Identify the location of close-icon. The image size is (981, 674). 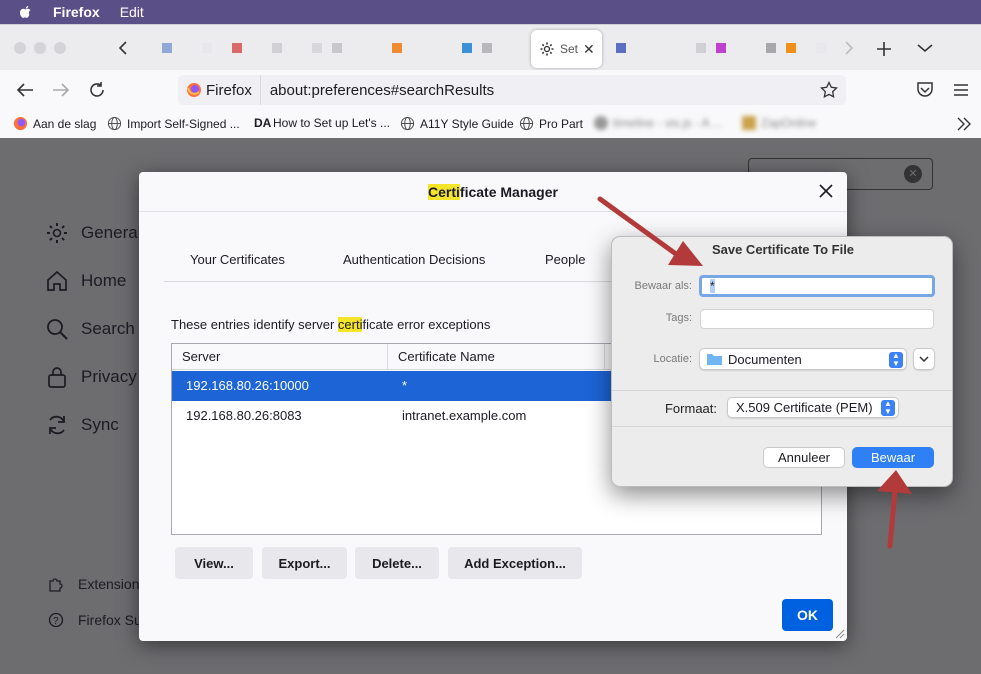
(826, 191).